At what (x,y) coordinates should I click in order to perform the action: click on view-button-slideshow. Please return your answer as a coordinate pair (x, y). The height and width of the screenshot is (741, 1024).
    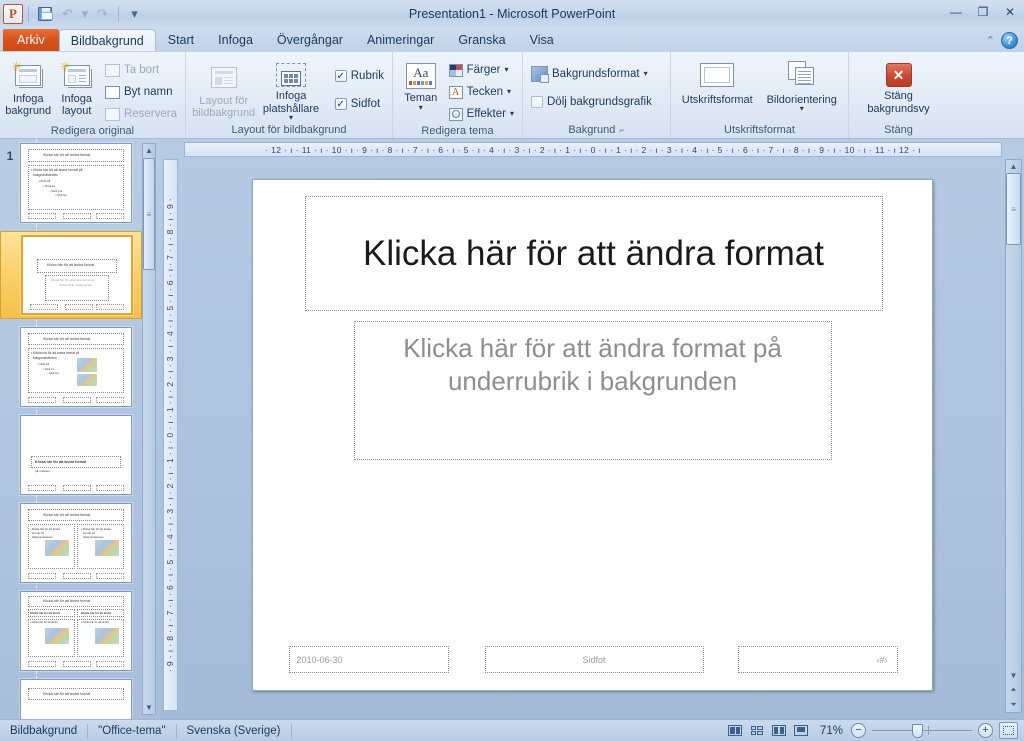
    Looking at the image, I should click on (801, 730).